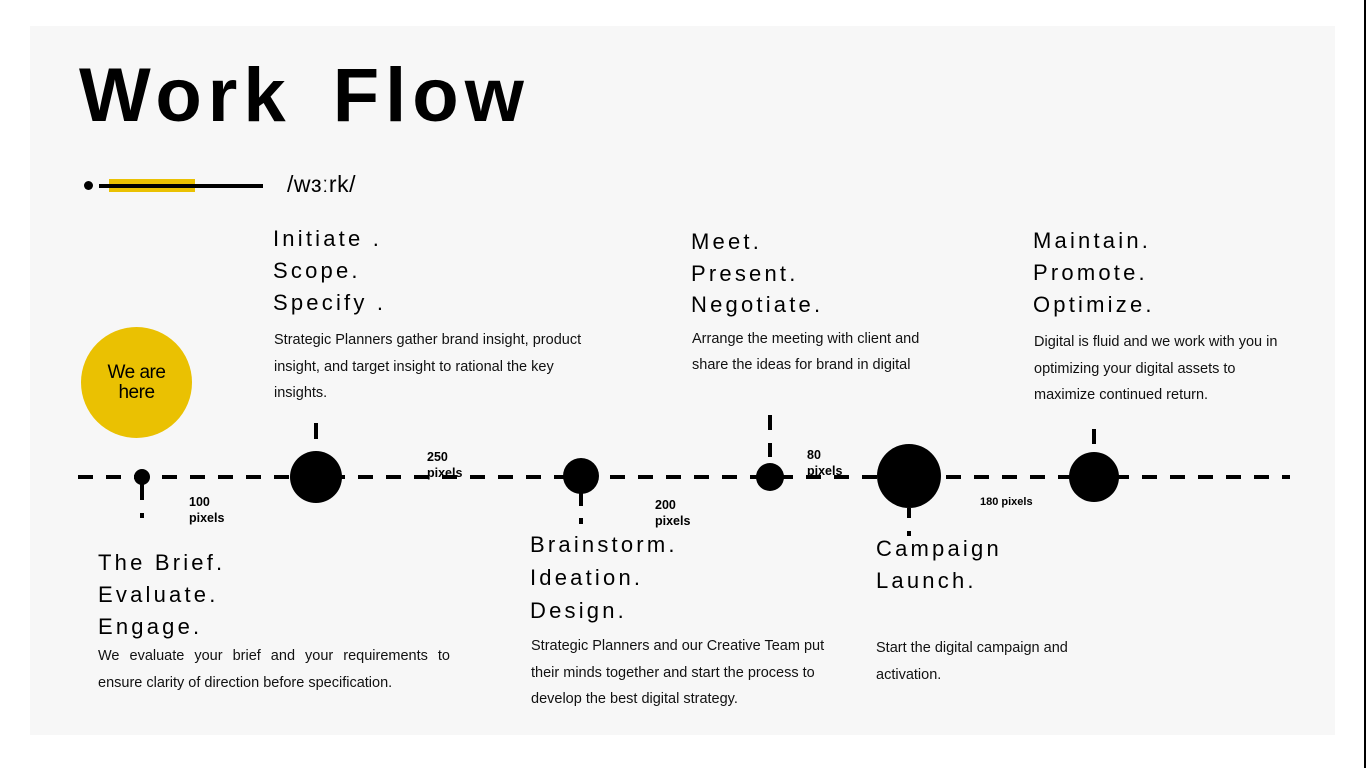 The image size is (1366, 768). Describe the element at coordinates (445, 465) in the screenshot. I see `distance-label: 250 pixels` at that location.